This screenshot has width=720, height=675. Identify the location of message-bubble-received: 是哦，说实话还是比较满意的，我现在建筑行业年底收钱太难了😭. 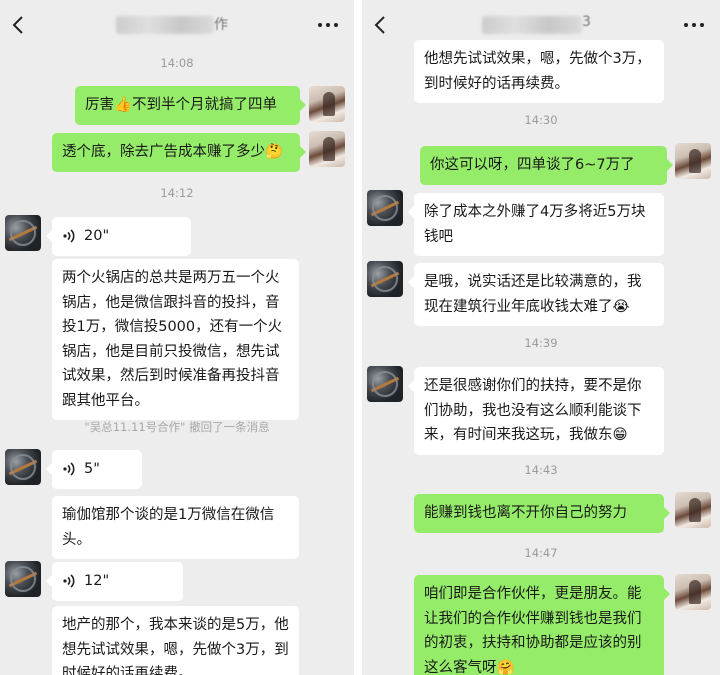
(536, 294).